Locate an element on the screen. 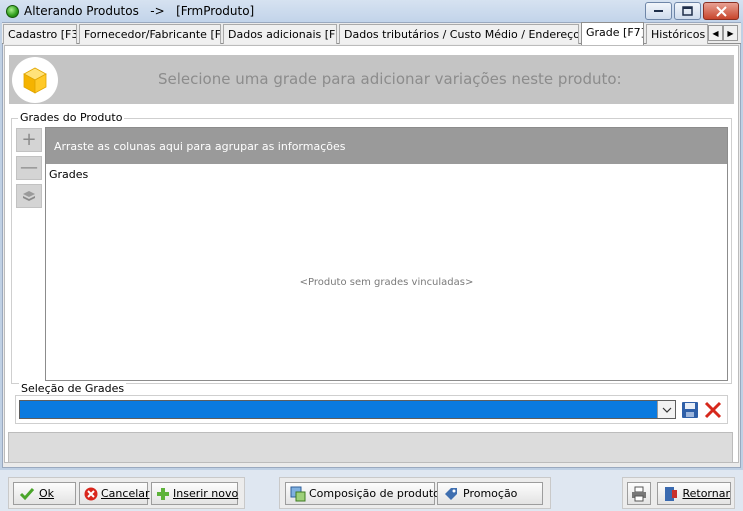 This screenshot has height=511, width=743. inserir-novo-button: Inserir novo is located at coordinates (194, 493).